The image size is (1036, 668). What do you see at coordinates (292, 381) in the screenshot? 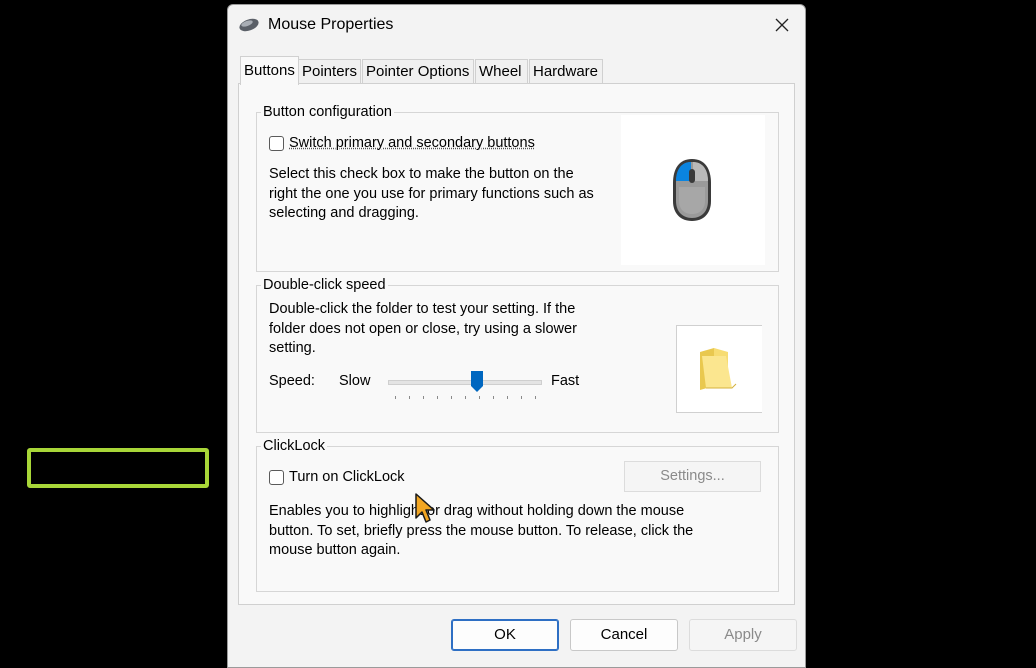
I see `speed-label: Speed:` at bounding box center [292, 381].